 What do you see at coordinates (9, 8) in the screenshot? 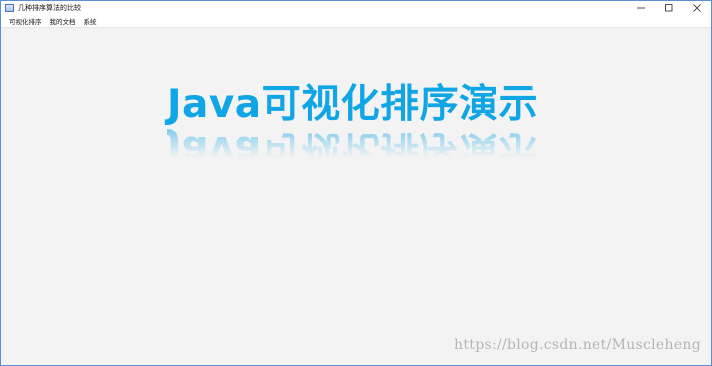
I see `app-window-icon` at bounding box center [9, 8].